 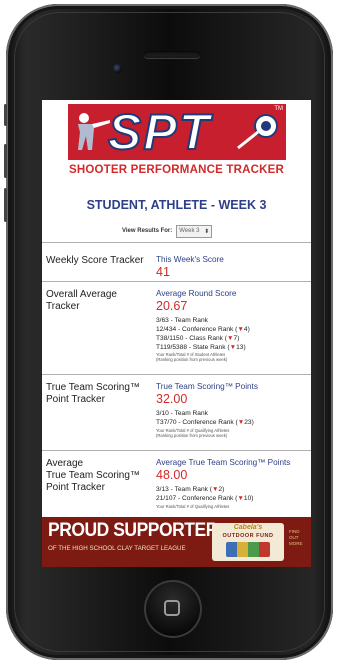 I want to click on view-results-row: View Results For: Week 3 ⬍, so click(x=167, y=231).